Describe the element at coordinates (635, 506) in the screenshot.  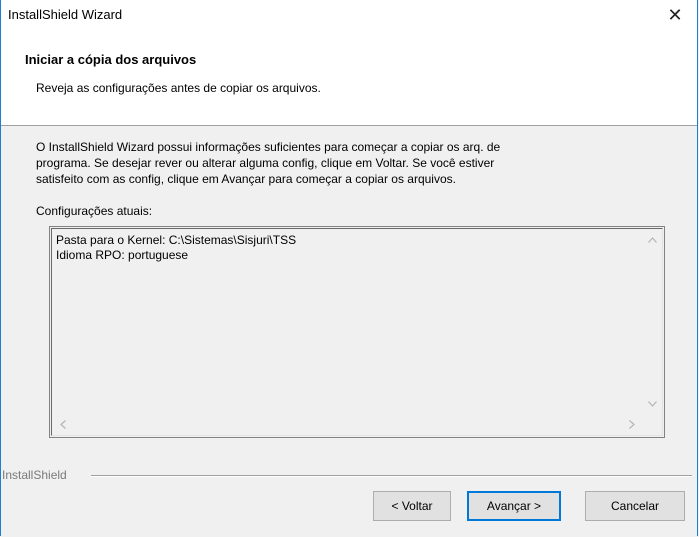
I see `cancel-button: Cancelar` at that location.